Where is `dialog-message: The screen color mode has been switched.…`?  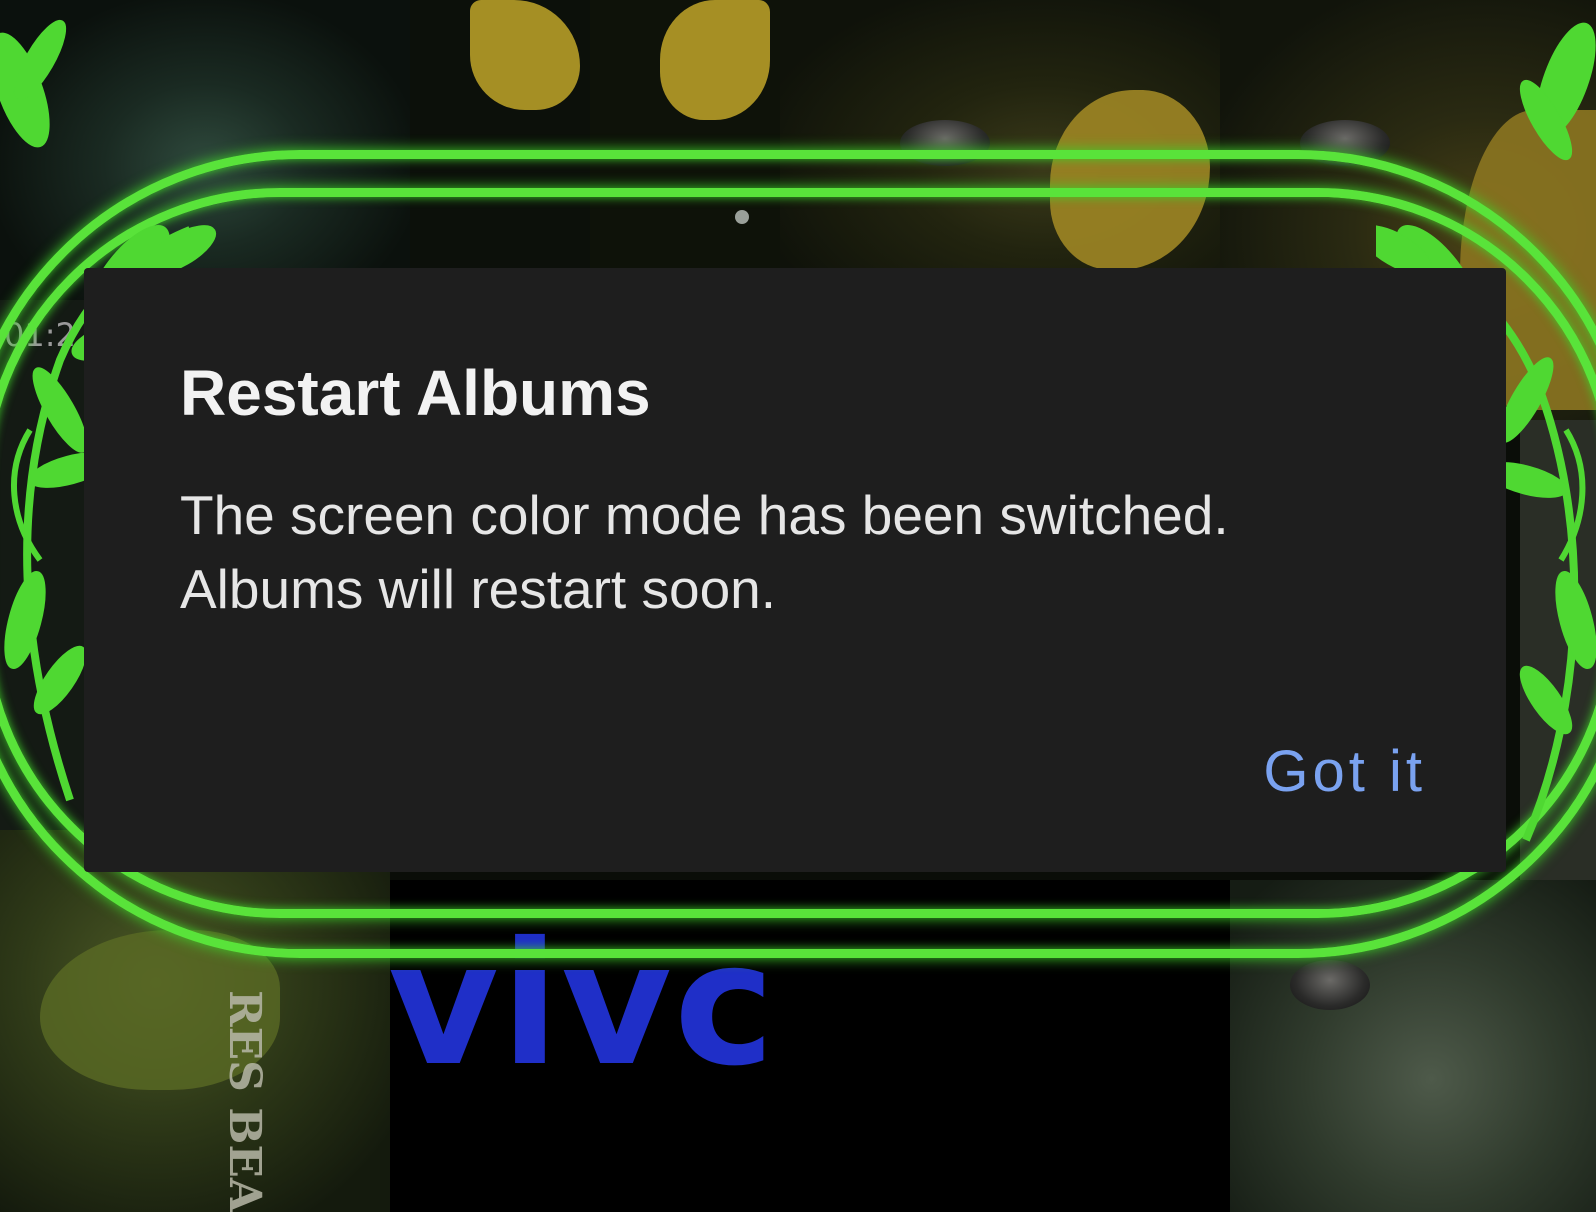 dialog-message: The screen color mode has been switched.… is located at coordinates (800, 552).